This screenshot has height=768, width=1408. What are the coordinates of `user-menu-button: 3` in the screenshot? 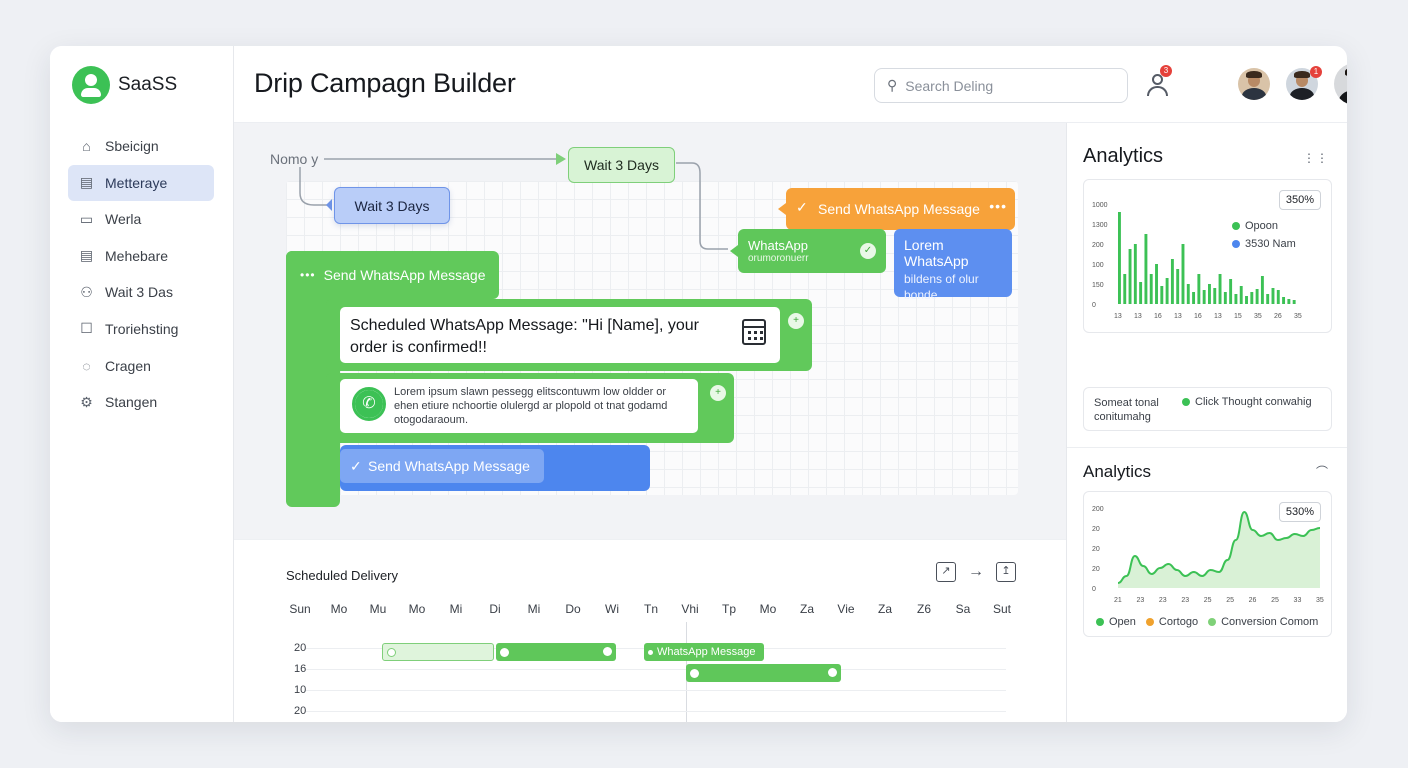 It's located at (1158, 82).